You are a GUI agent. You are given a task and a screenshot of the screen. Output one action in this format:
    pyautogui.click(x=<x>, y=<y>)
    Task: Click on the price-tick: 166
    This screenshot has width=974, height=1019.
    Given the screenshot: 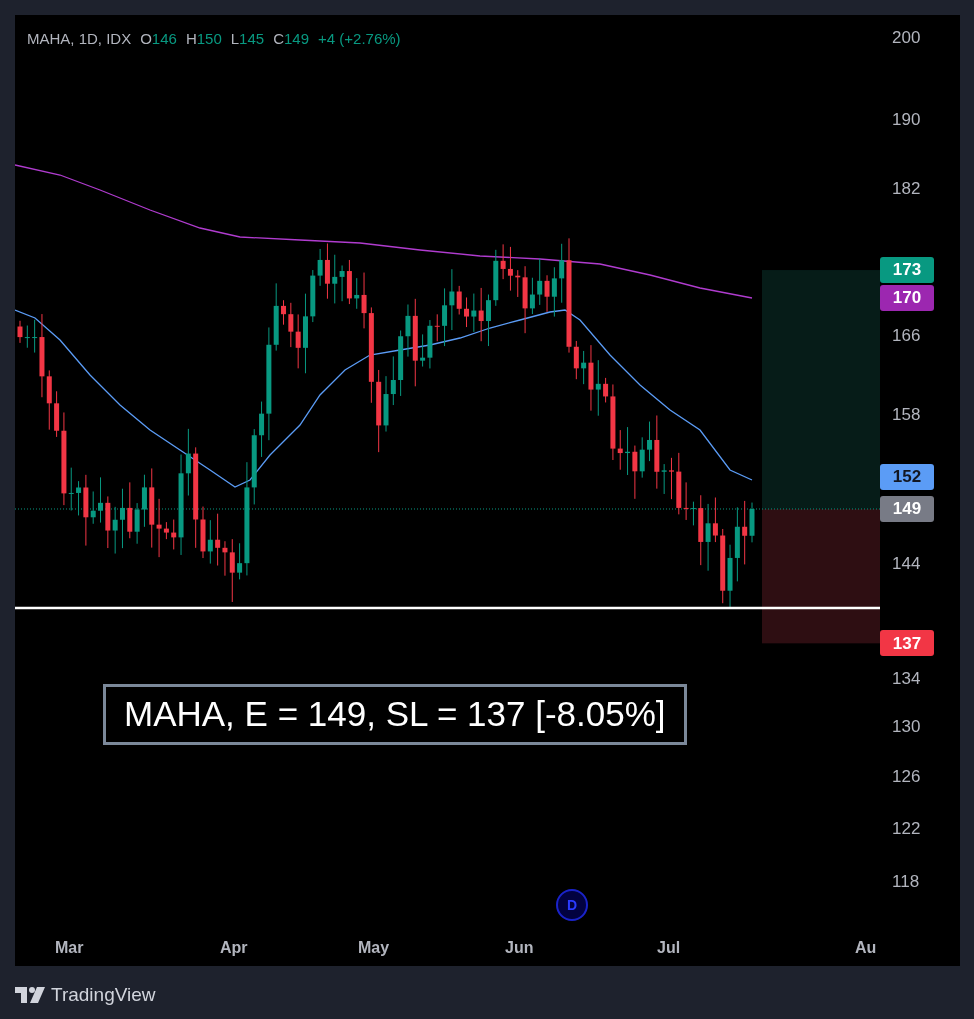 What is the action you would take?
    pyautogui.click(x=906, y=336)
    